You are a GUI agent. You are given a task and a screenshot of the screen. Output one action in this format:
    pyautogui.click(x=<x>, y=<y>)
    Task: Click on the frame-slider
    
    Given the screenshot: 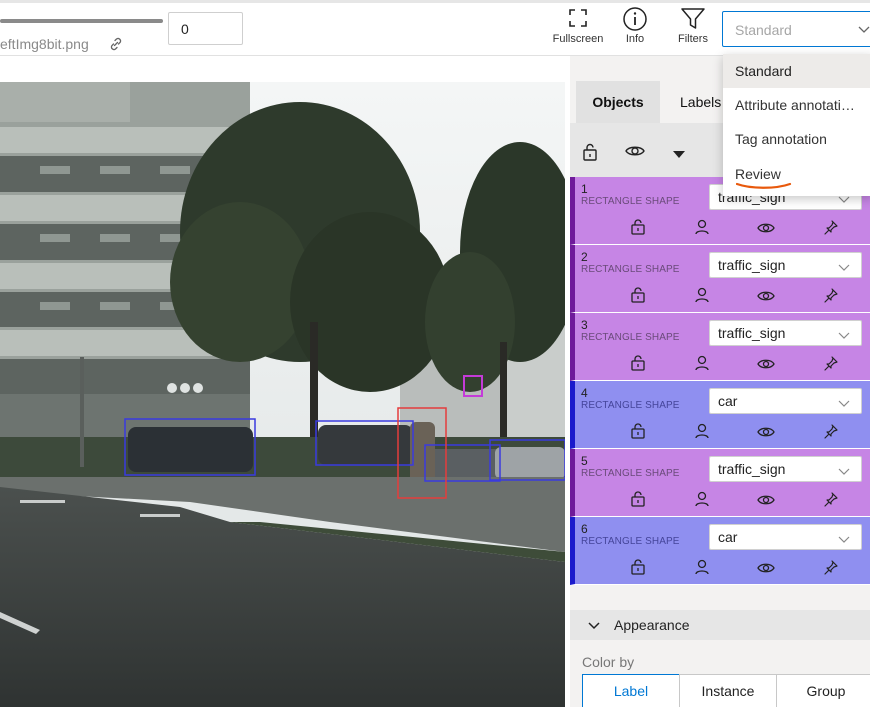 What is the action you would take?
    pyautogui.click(x=81, y=21)
    